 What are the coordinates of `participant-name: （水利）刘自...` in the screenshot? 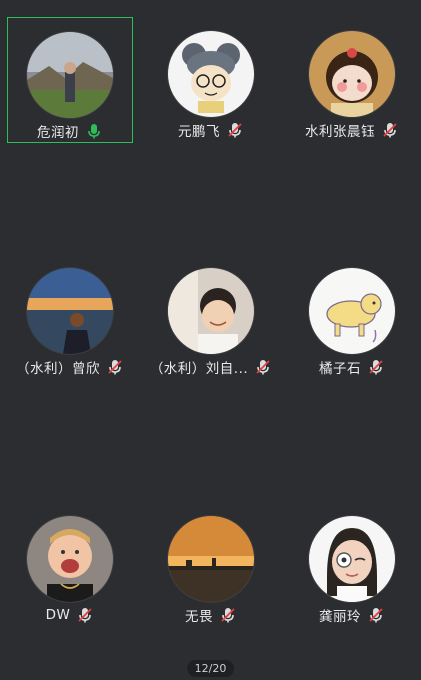 It's located at (199, 369).